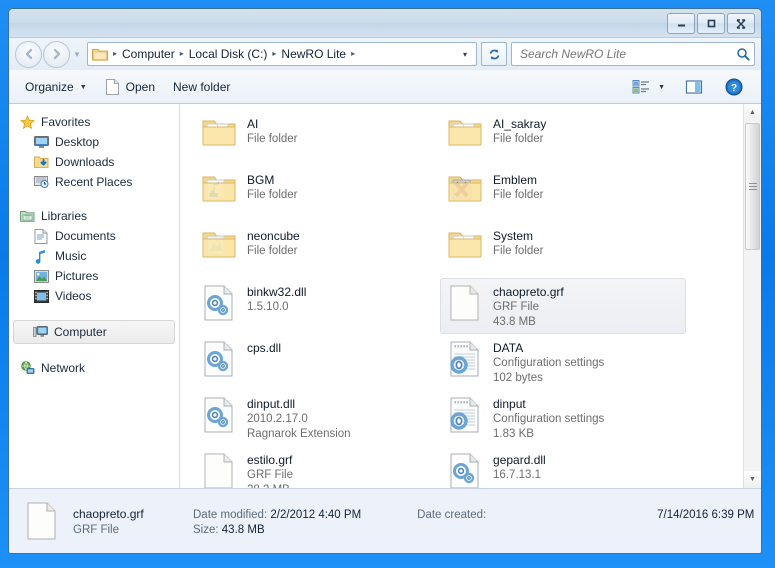 This screenshot has width=775, height=568. Describe the element at coordinates (563, 194) in the screenshot. I see `list-item: Emblem File folder` at that location.